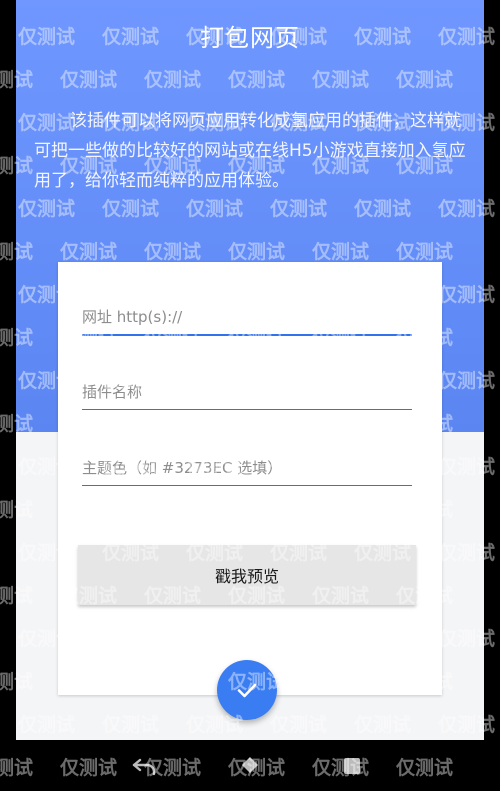 The image size is (500, 791). I want to click on theme-color-input, so click(247, 467).